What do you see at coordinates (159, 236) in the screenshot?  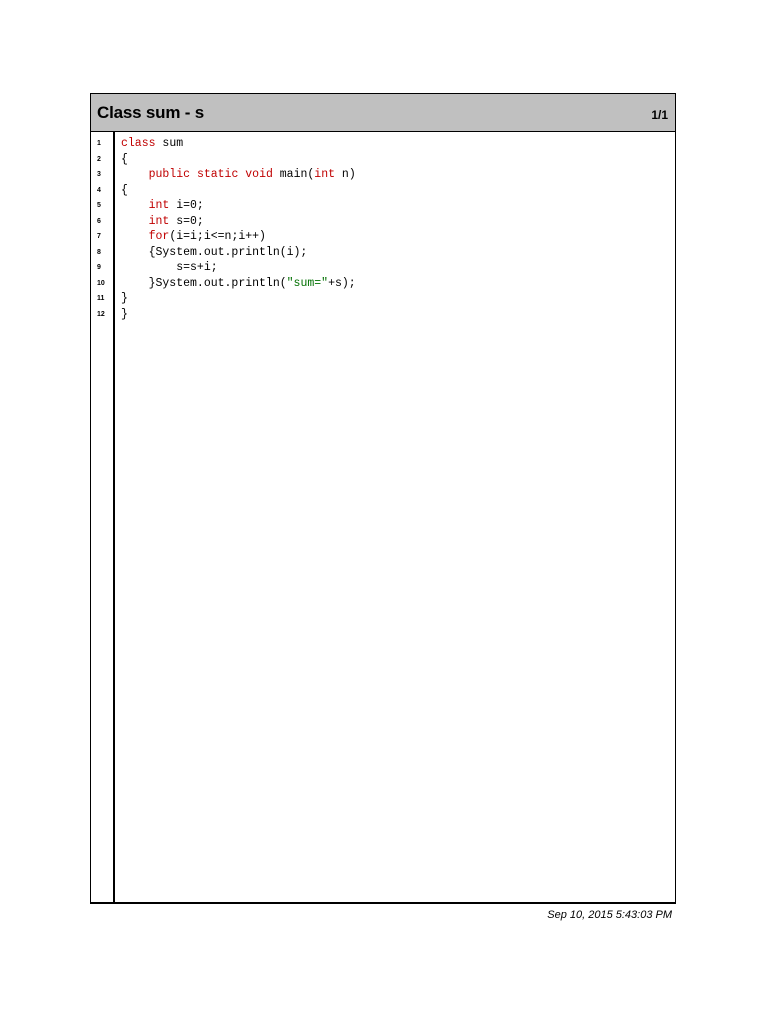 I see `keyword-token: for` at bounding box center [159, 236].